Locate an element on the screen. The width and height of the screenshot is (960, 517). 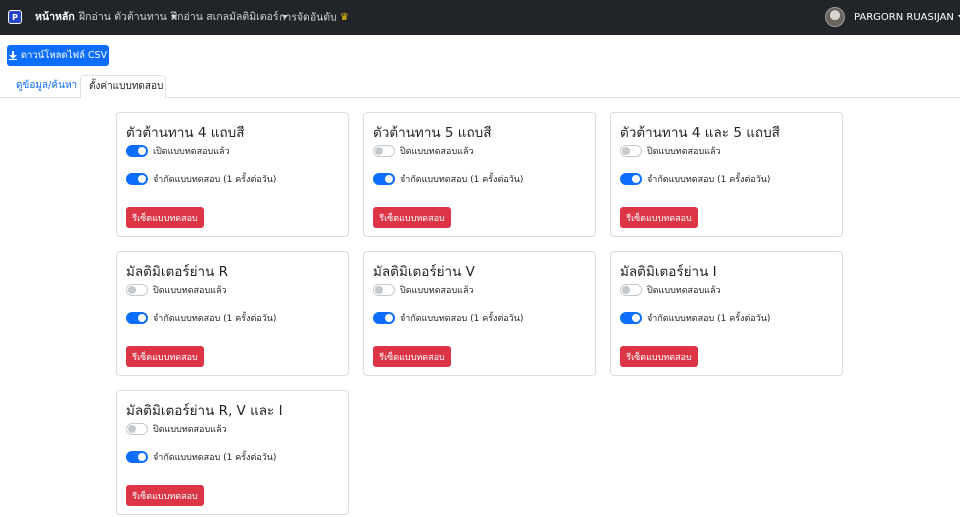
download-csv-label: ดาวน์โหลดไฟล์ CSV is located at coordinates (64, 55).